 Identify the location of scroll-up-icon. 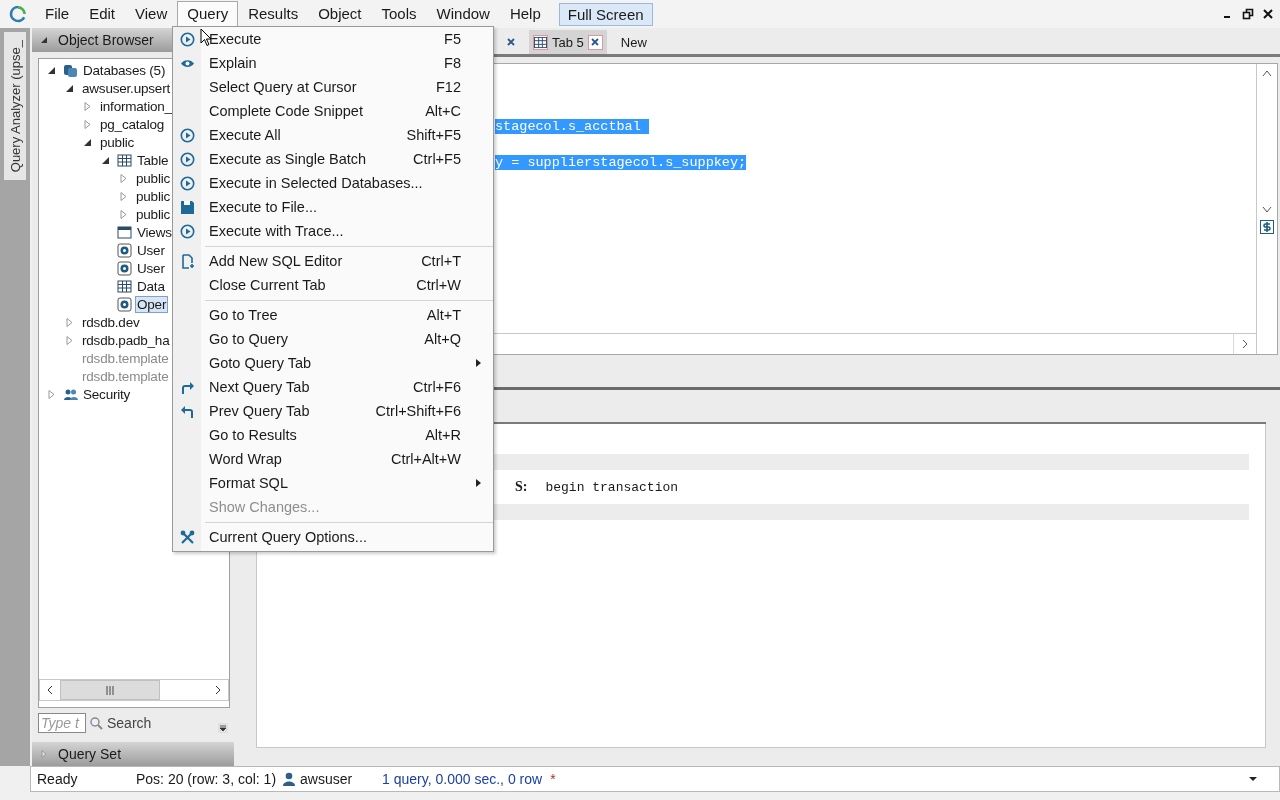
(1267, 73).